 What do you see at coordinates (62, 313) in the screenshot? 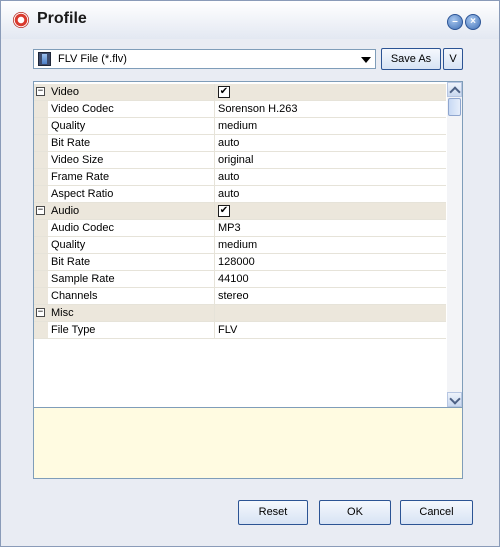
I see `property-name: Misc` at bounding box center [62, 313].